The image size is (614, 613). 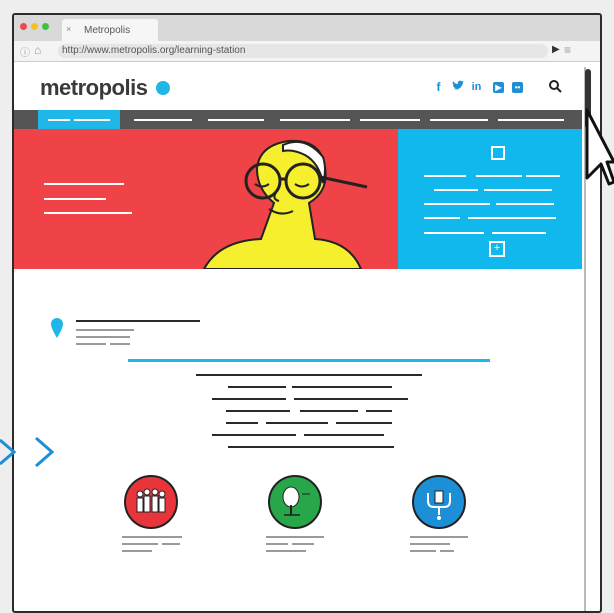 I want to click on site-logo: metropolis, so click(x=94, y=88).